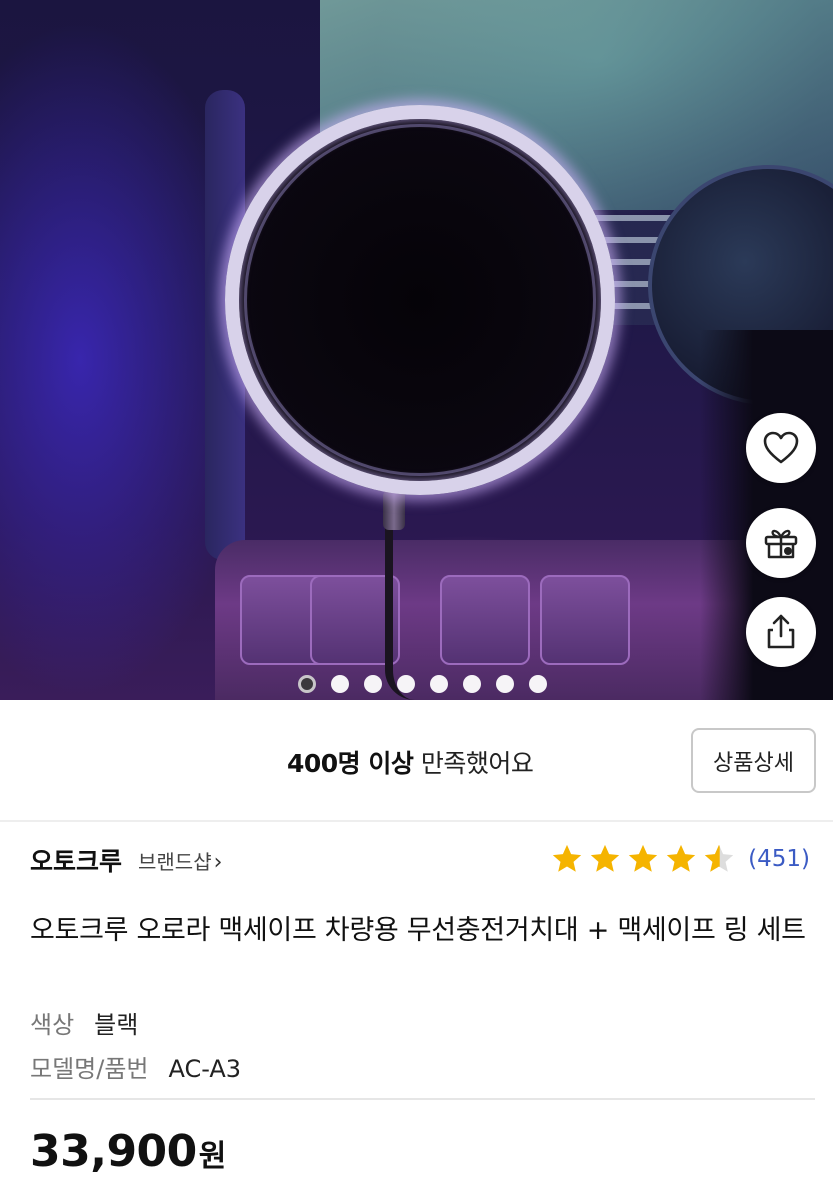 Image resolution: width=833 pixels, height=1200 pixels. I want to click on share-button, so click(781, 632).